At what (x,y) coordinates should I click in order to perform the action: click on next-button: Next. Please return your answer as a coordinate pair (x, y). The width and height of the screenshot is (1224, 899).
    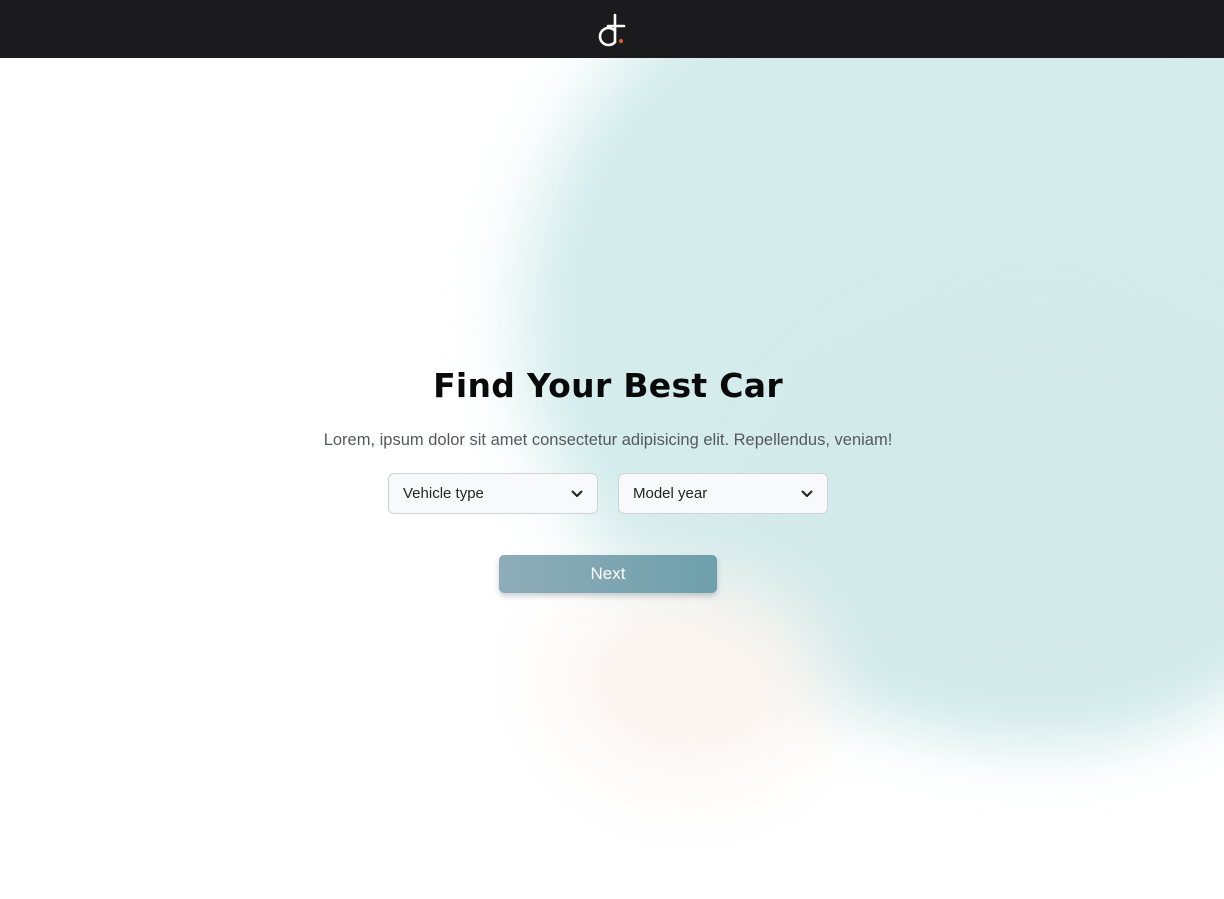
    Looking at the image, I should click on (608, 574).